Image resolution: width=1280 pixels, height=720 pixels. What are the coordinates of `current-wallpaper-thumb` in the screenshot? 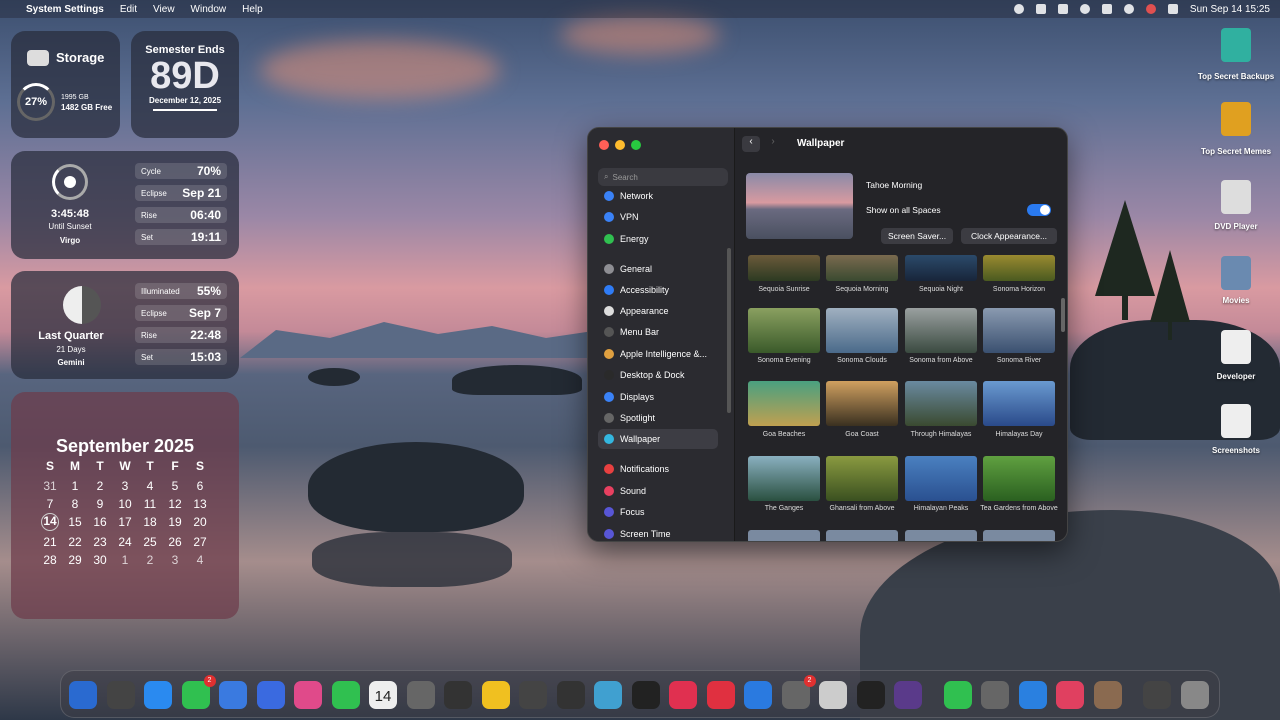 It's located at (799, 206).